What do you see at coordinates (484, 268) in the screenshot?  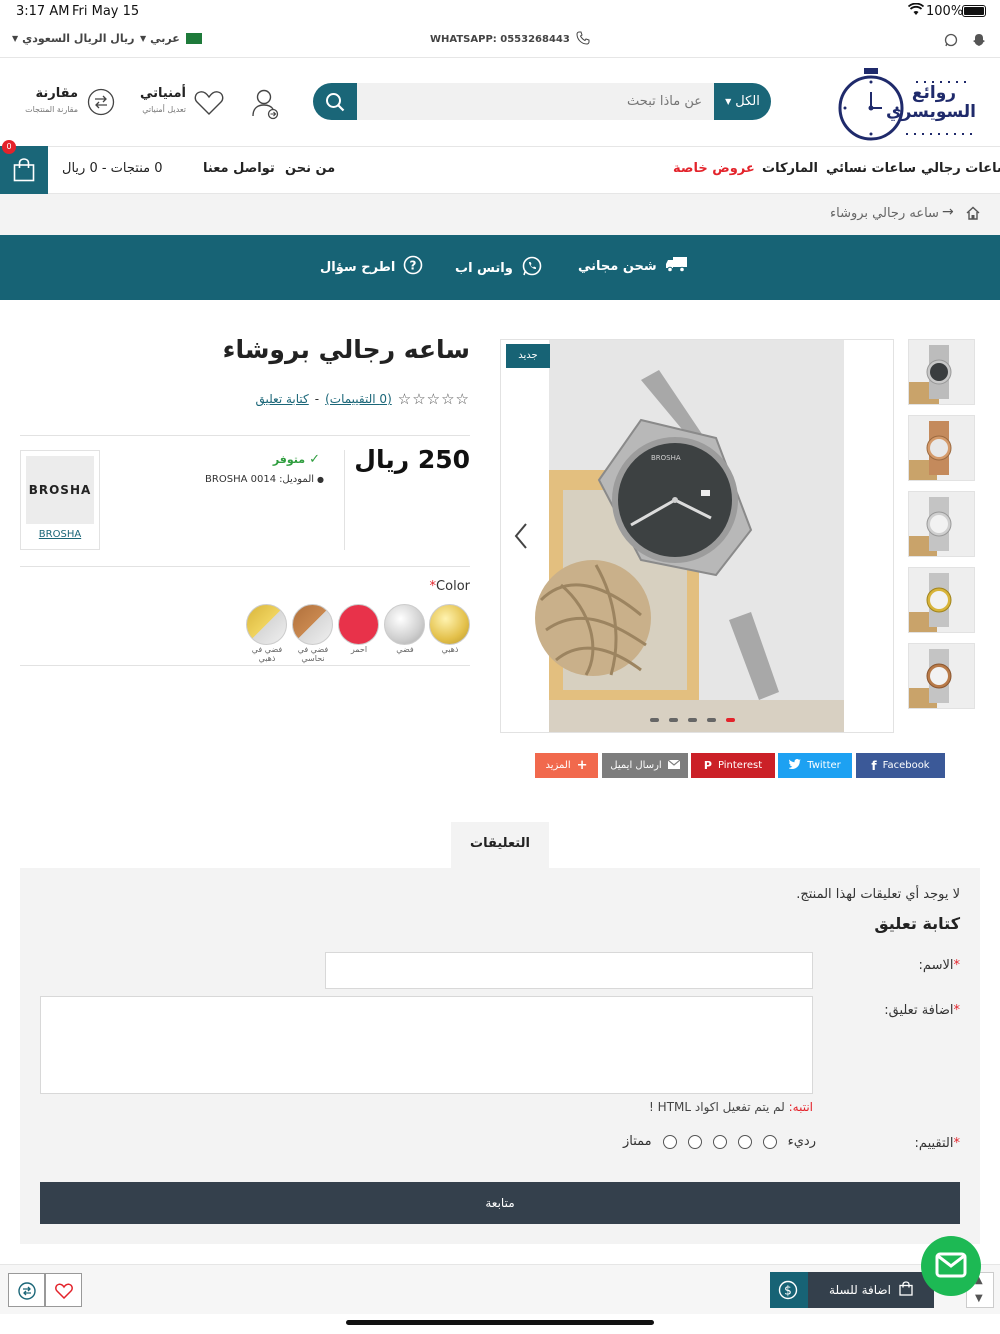 I see `whatsapp-label: واتس اب` at bounding box center [484, 268].